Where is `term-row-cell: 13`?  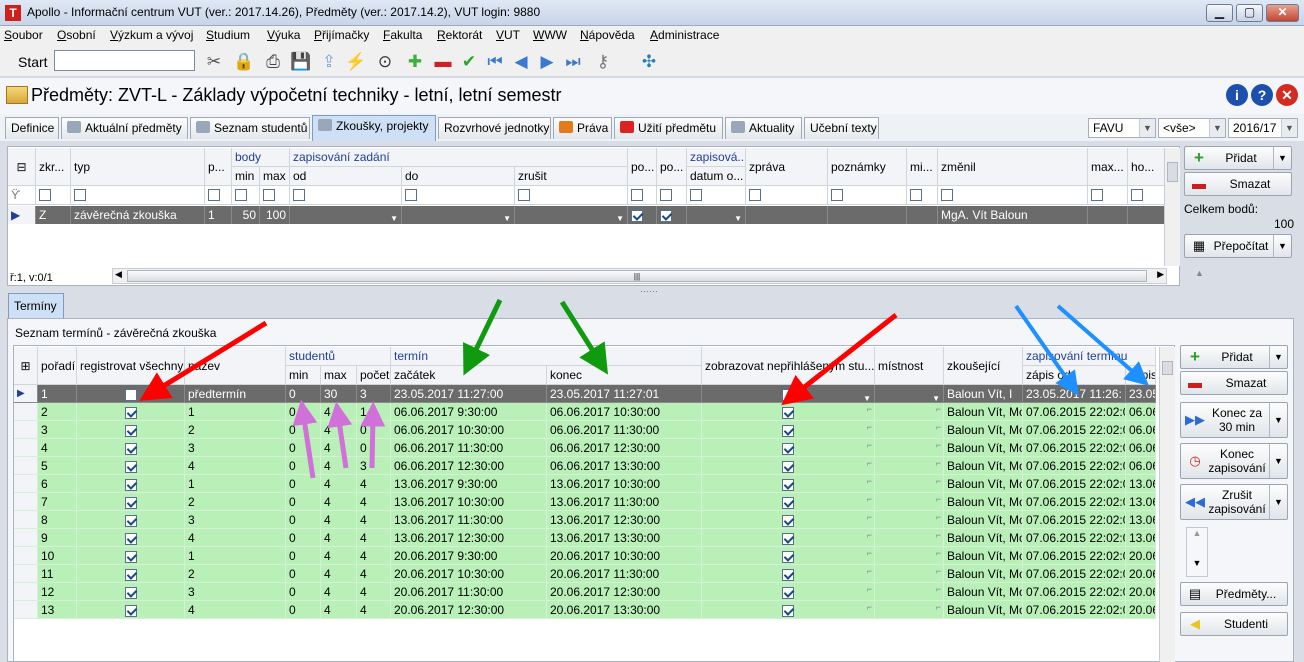 term-row-cell: 13 is located at coordinates (57, 610).